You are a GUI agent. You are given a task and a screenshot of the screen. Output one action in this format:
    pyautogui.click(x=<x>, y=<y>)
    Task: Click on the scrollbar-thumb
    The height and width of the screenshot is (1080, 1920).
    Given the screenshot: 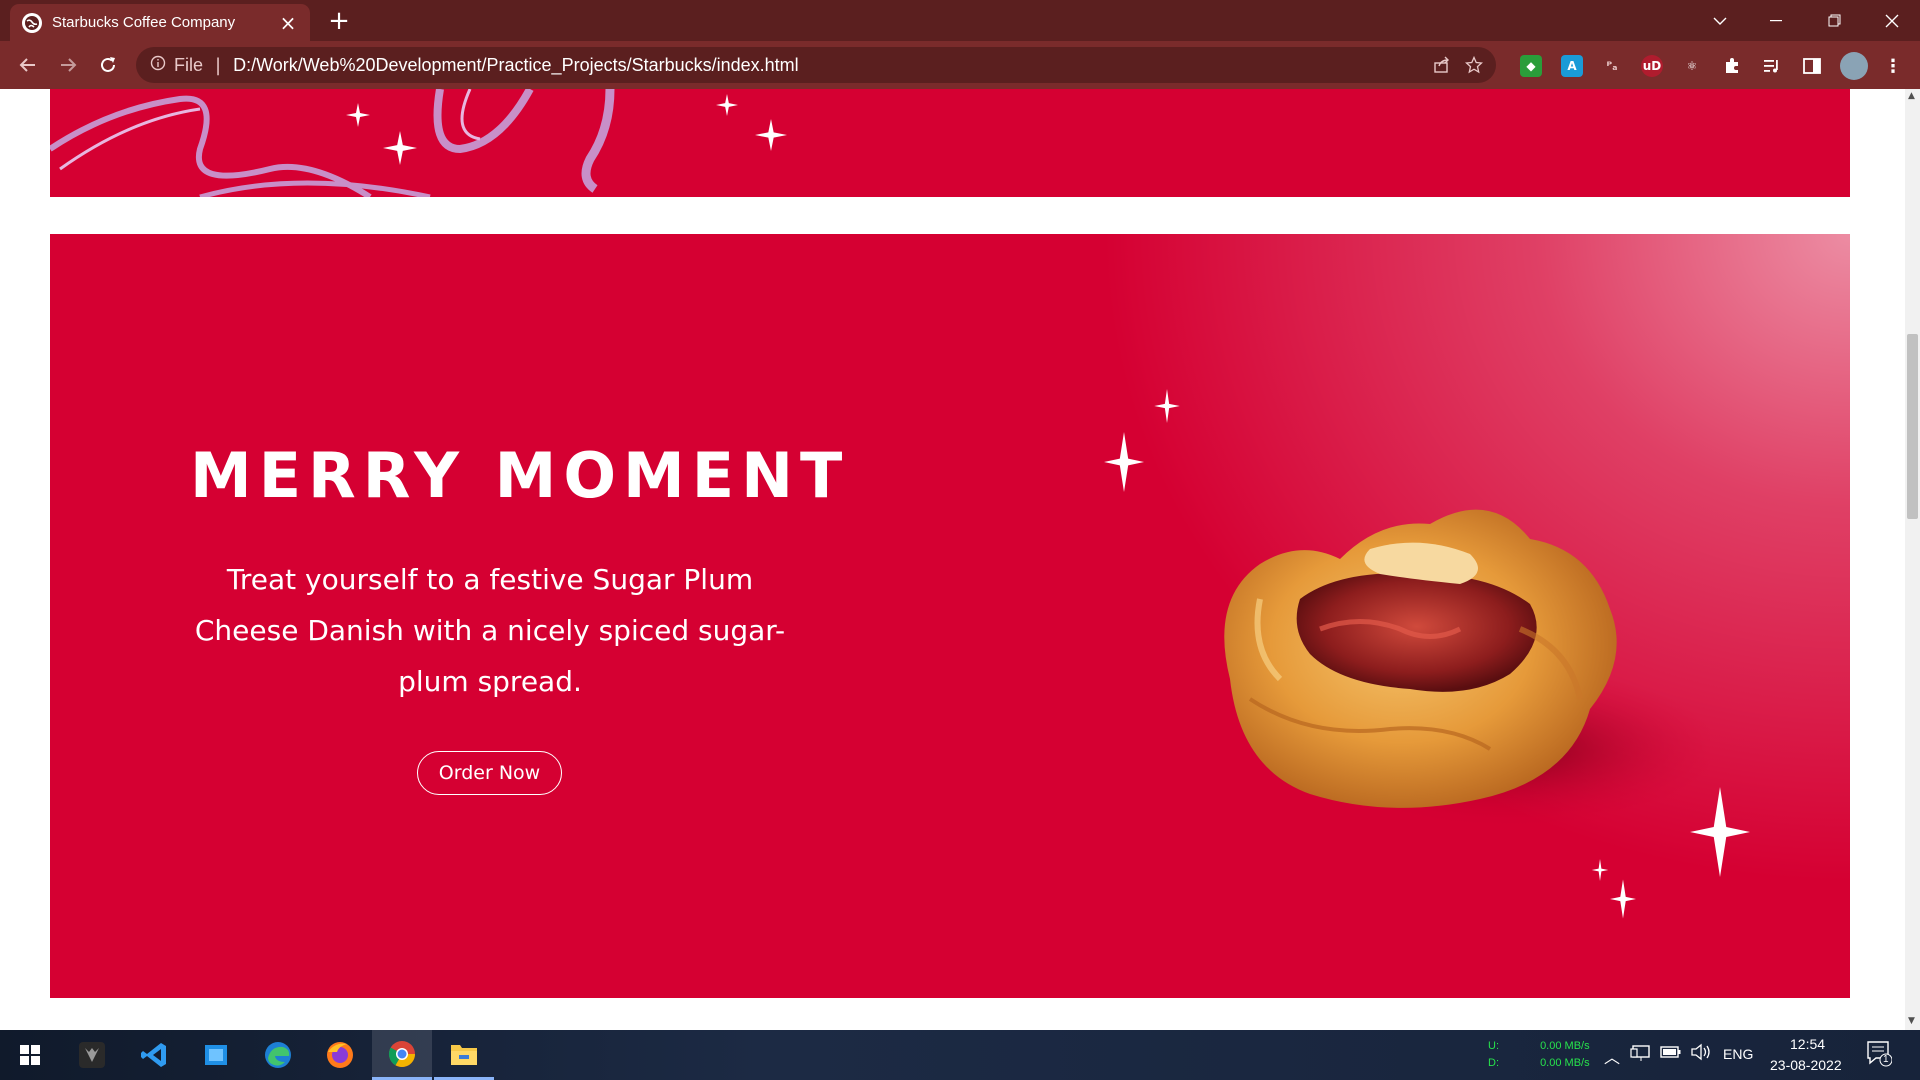 What is the action you would take?
    pyautogui.click(x=1912, y=426)
    